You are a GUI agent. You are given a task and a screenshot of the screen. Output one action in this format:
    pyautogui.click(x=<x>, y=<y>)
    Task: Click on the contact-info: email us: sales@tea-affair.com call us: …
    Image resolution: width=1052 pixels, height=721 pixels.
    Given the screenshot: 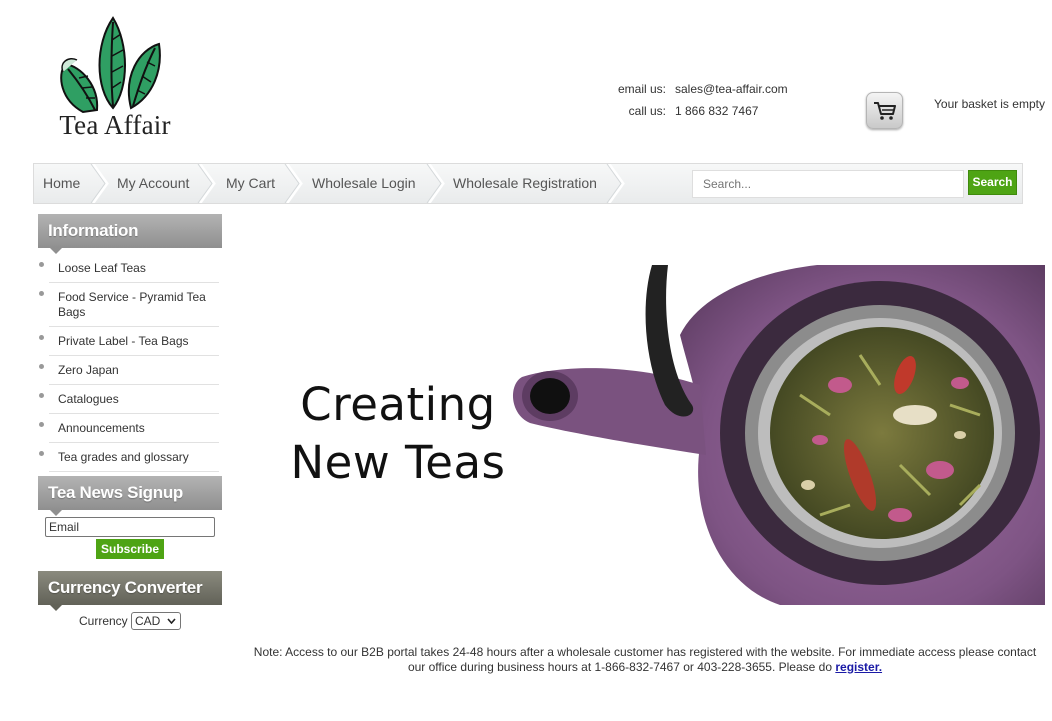 What is the action you would take?
    pyautogui.click(x=694, y=100)
    